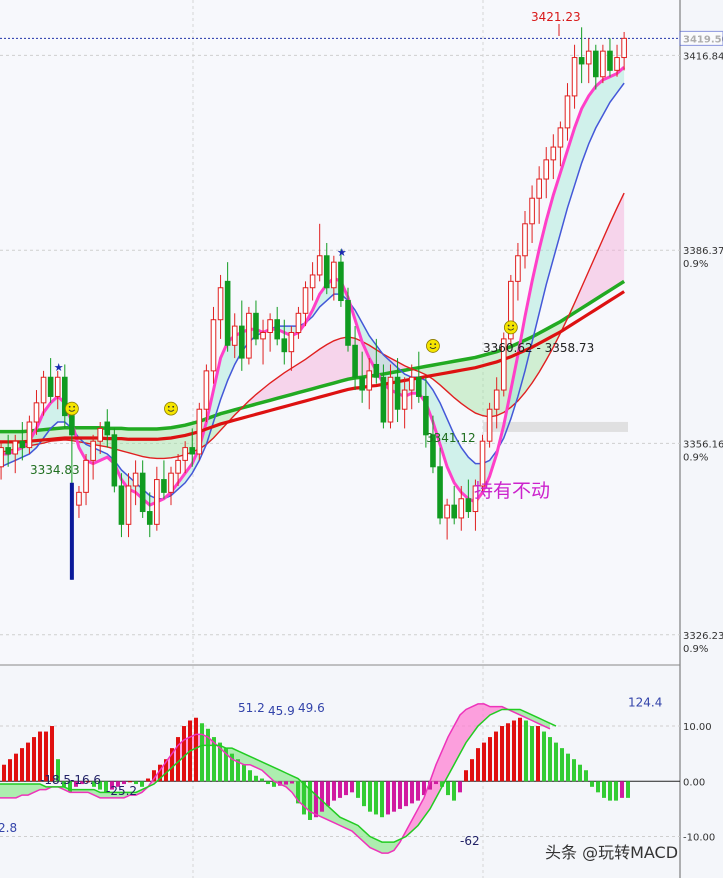 The height and width of the screenshot is (878, 723). I want to click on macd-value-label: 51.2, so click(251, 708).